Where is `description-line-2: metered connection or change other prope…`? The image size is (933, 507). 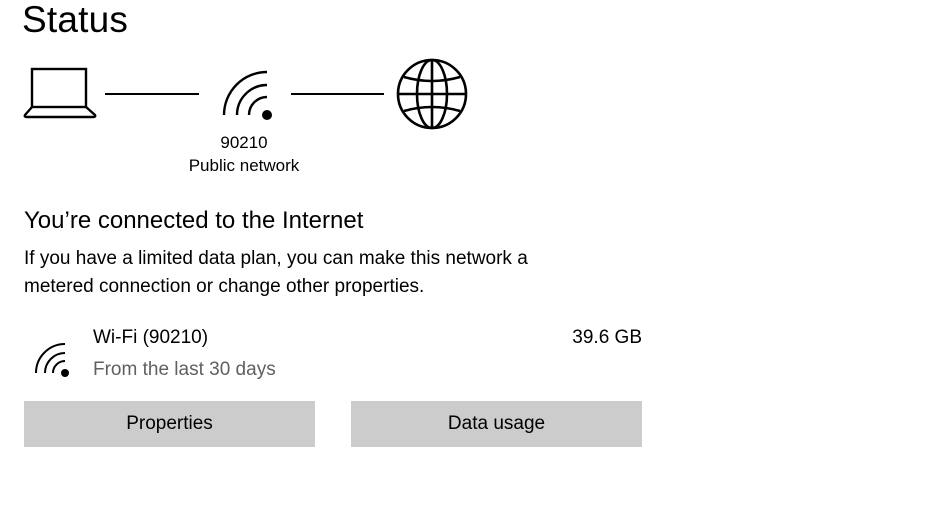
description-line-2: metered connection or change other prope… is located at coordinates (224, 286).